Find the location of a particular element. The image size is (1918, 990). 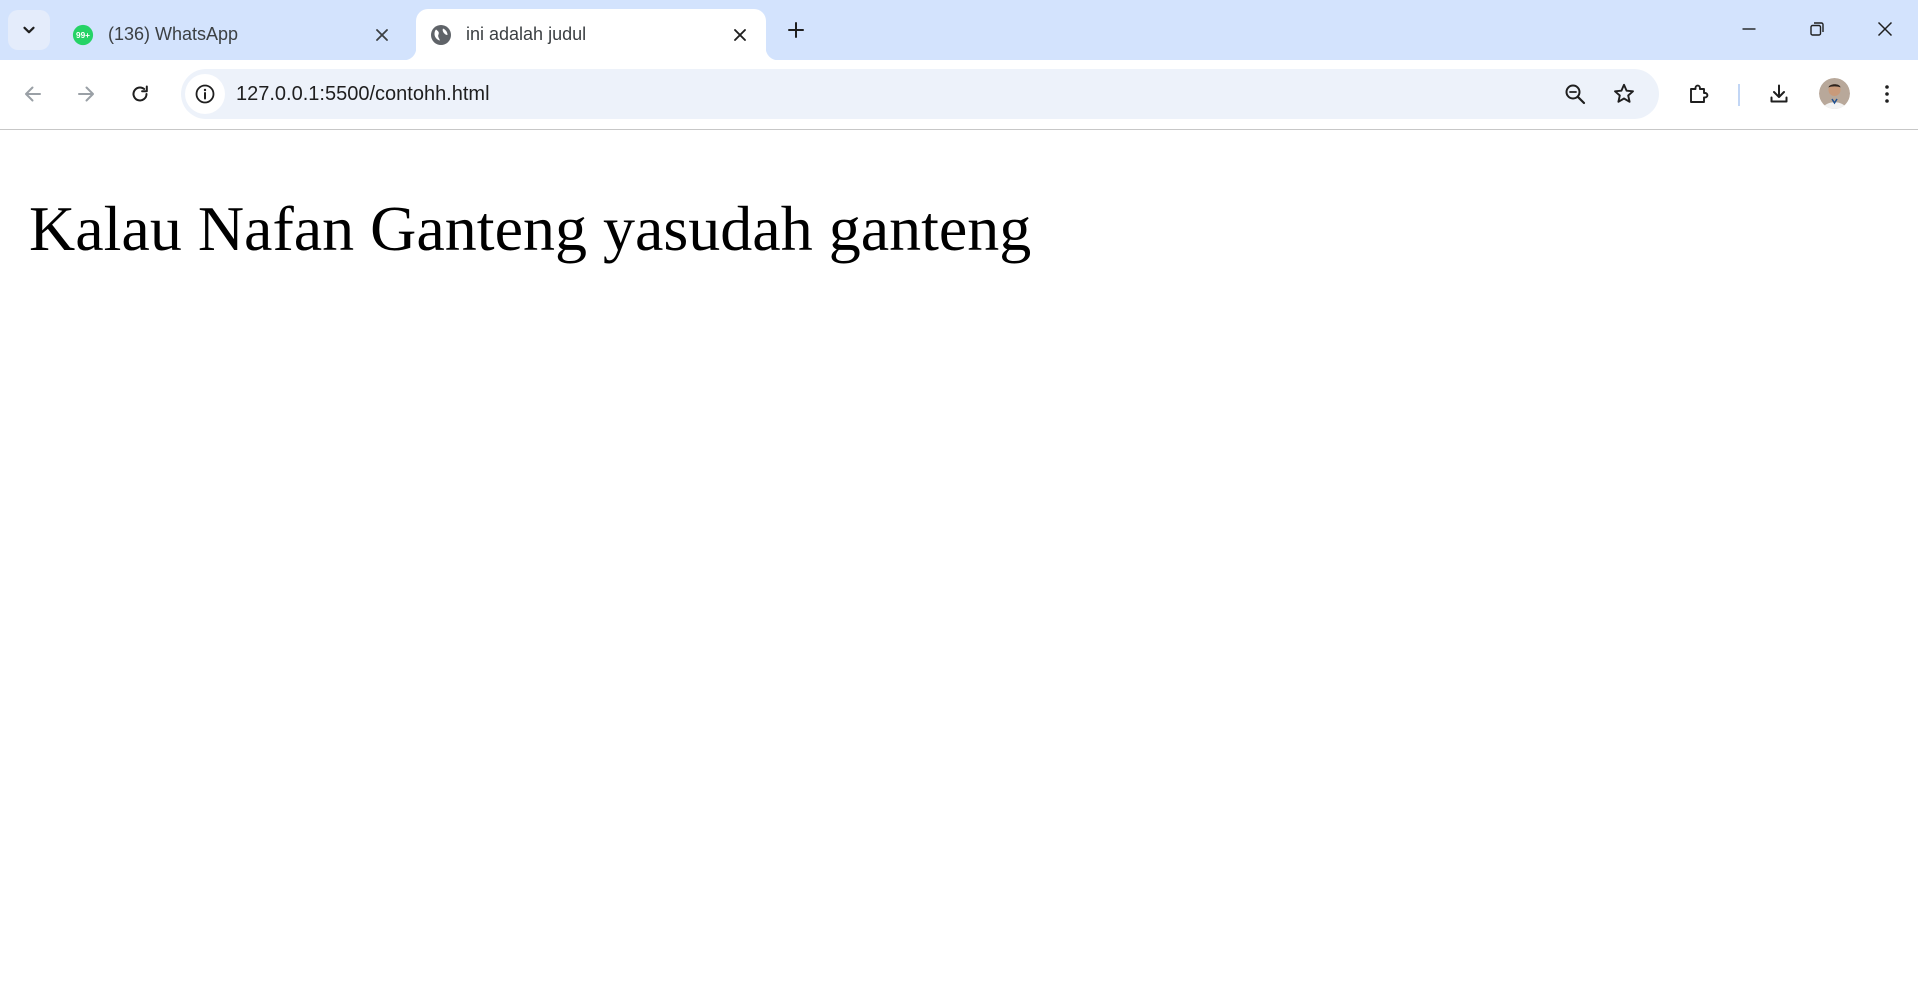

avatar-icon is located at coordinates (1834, 93).